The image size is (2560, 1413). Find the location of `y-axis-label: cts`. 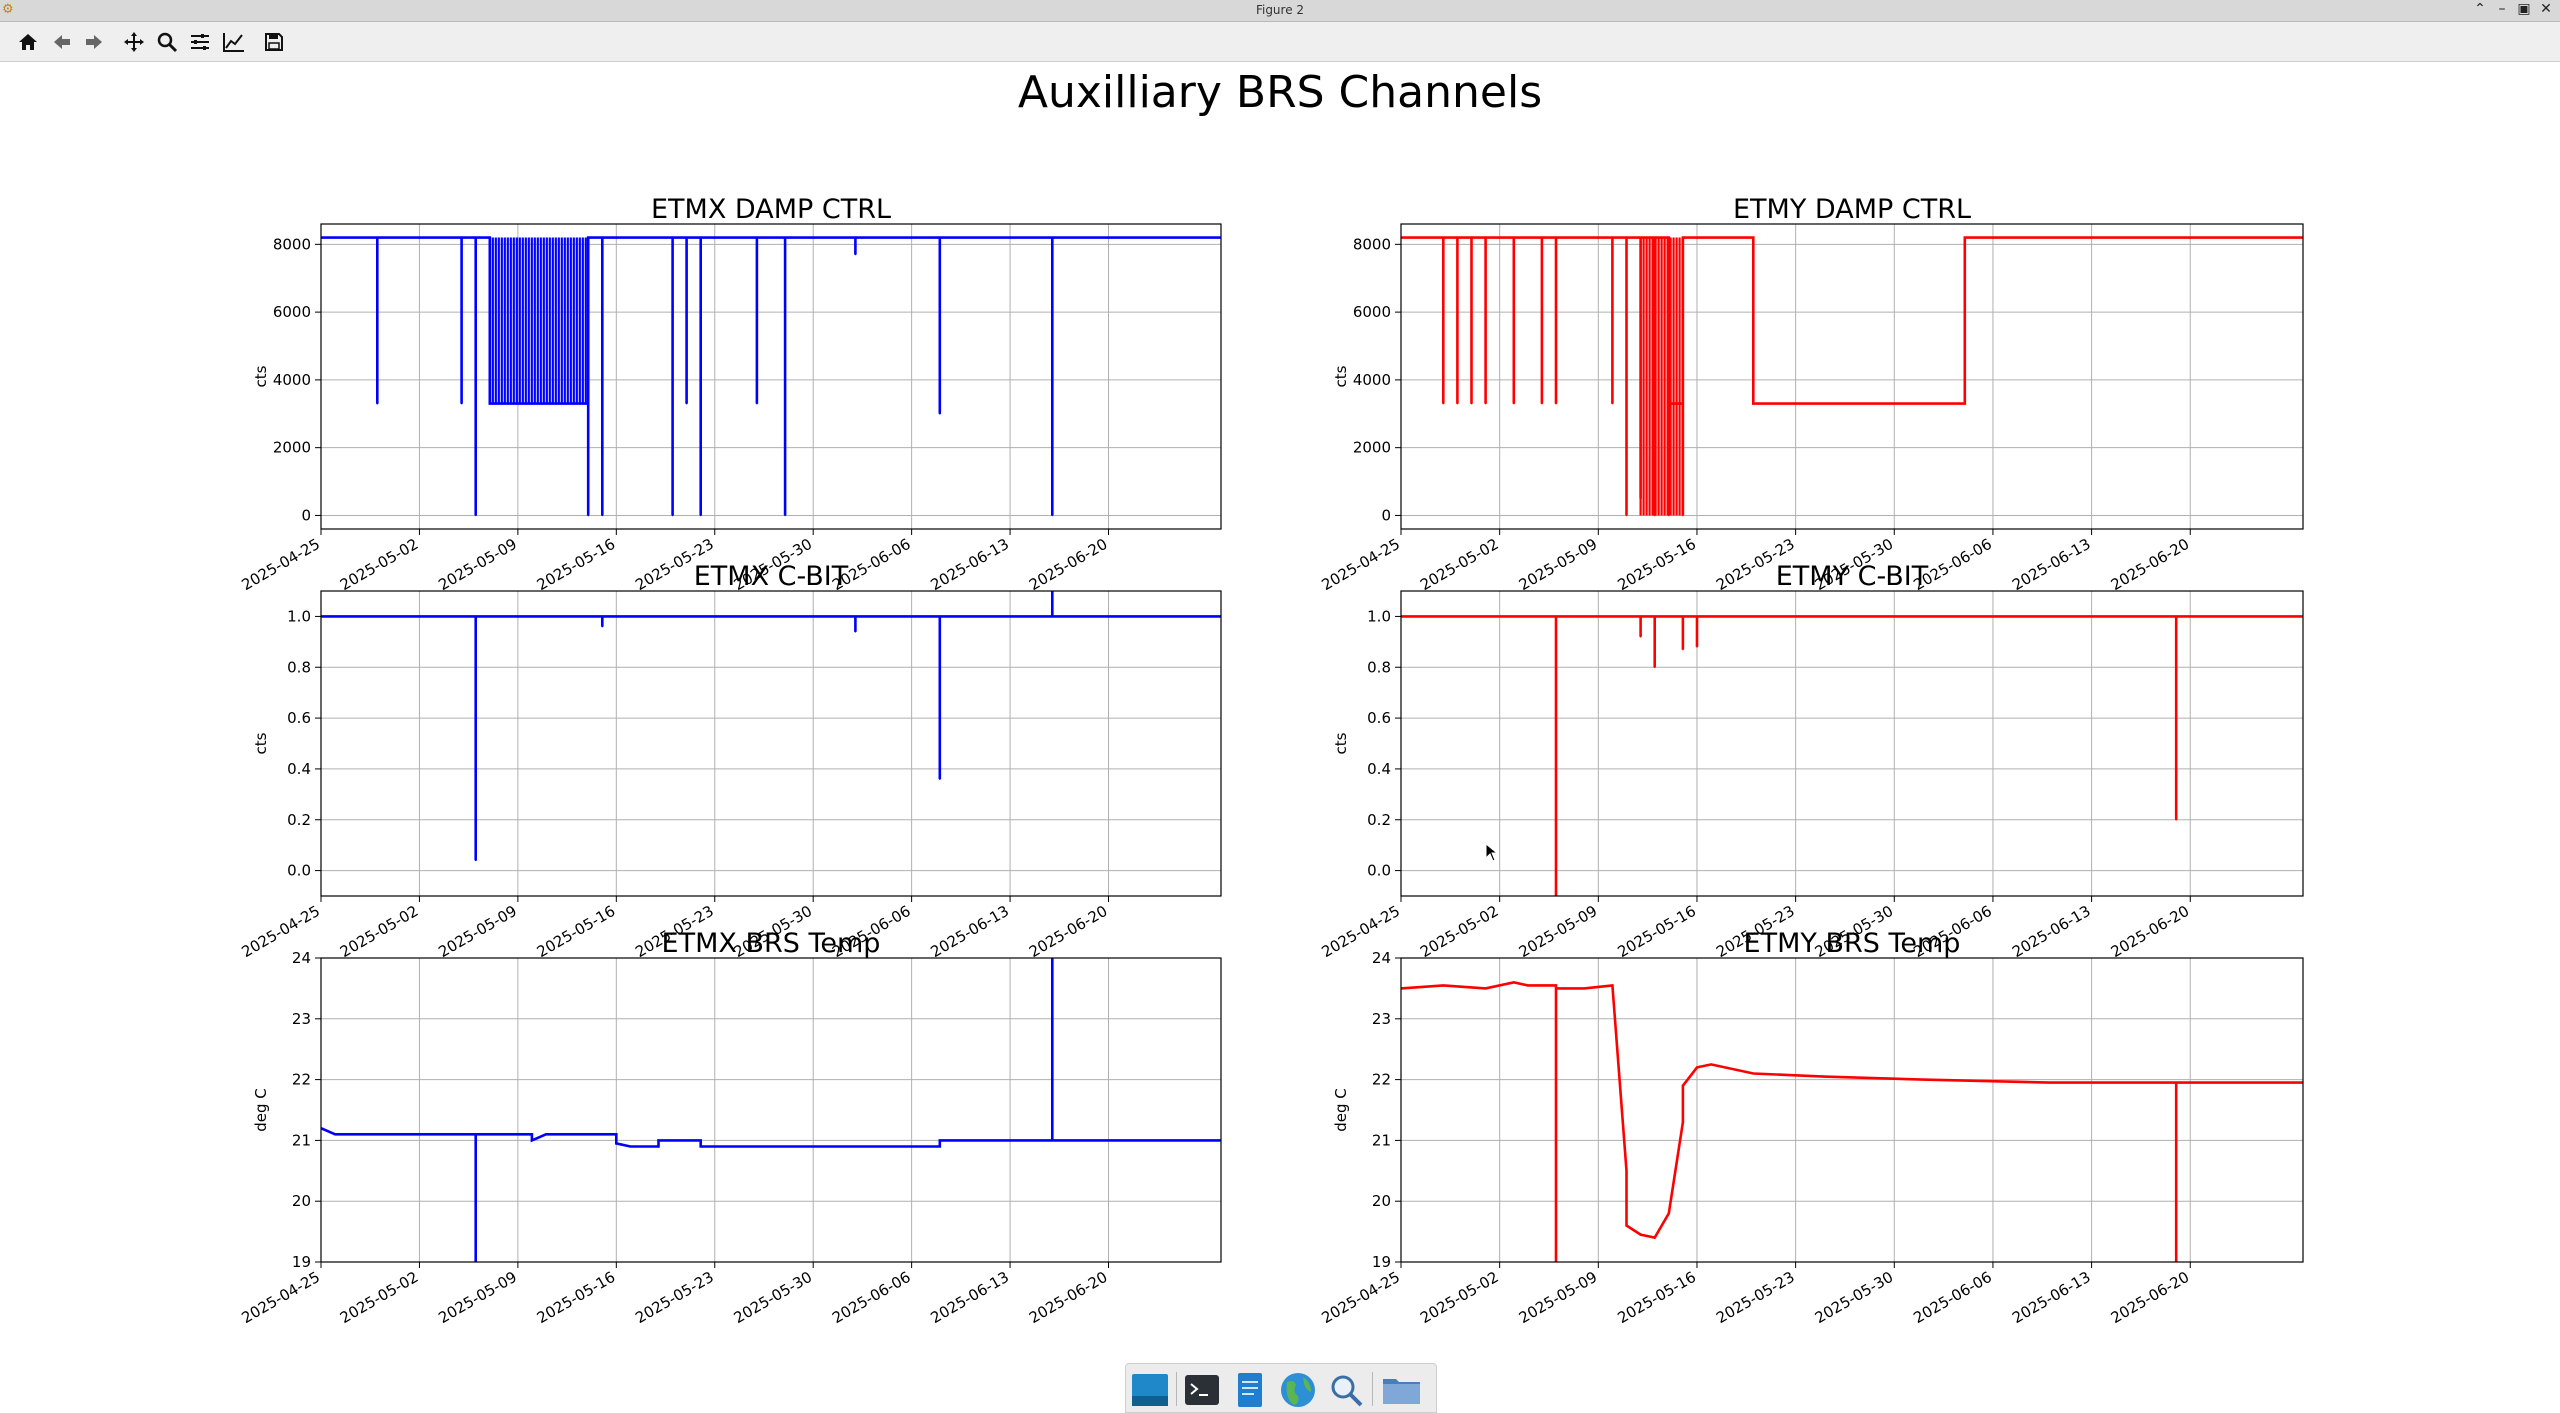

y-axis-label: cts is located at coordinates (261, 743).